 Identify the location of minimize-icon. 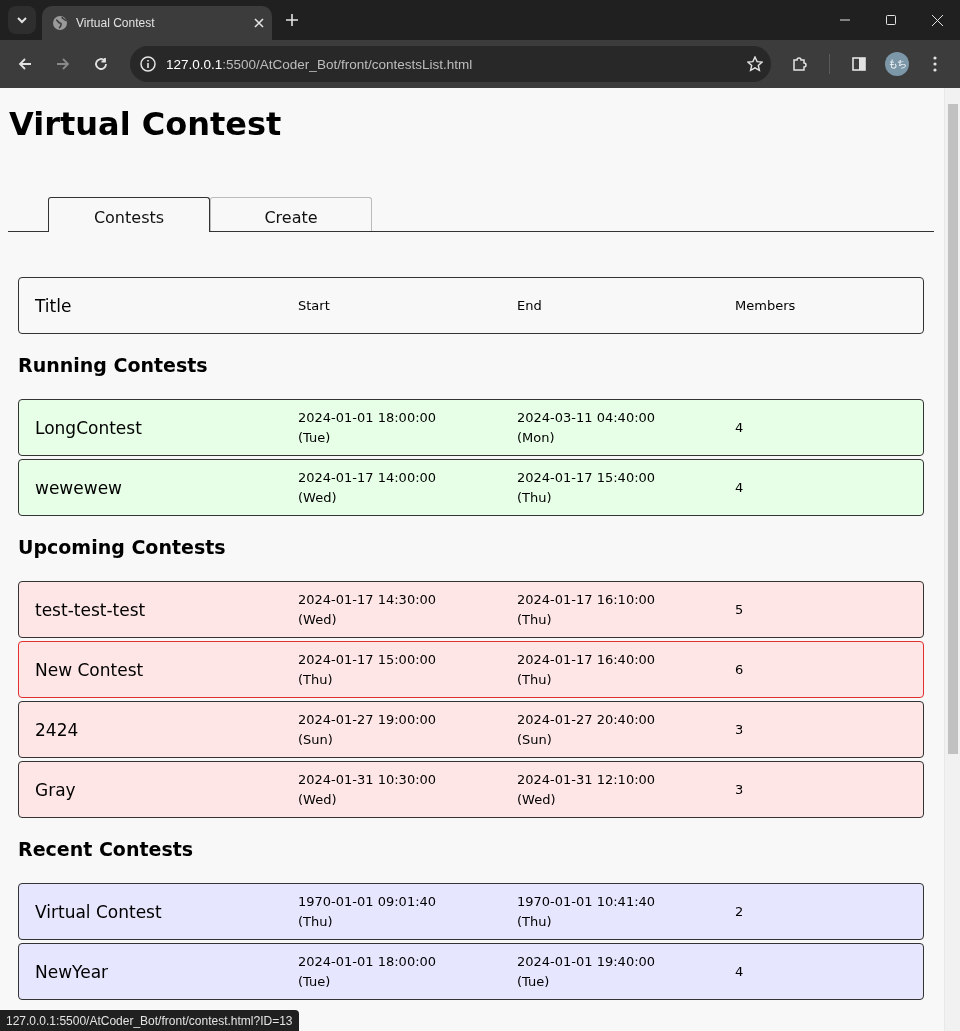
(845, 20).